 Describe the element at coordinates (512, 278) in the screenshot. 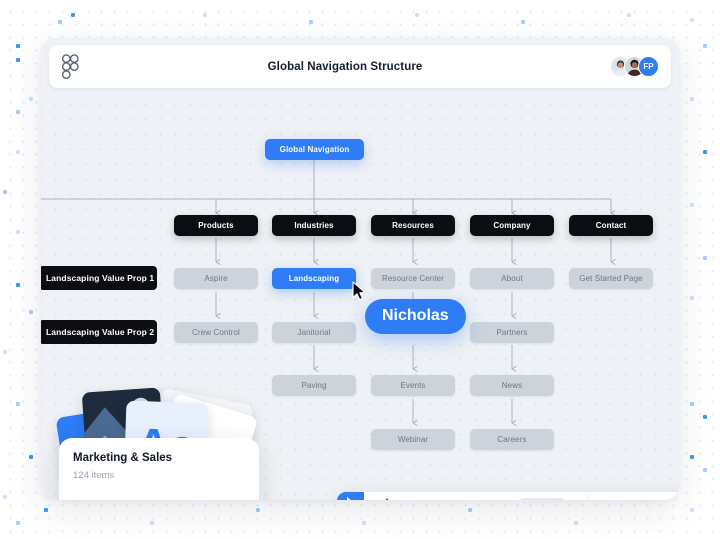

I see `flow-node-about: About` at that location.